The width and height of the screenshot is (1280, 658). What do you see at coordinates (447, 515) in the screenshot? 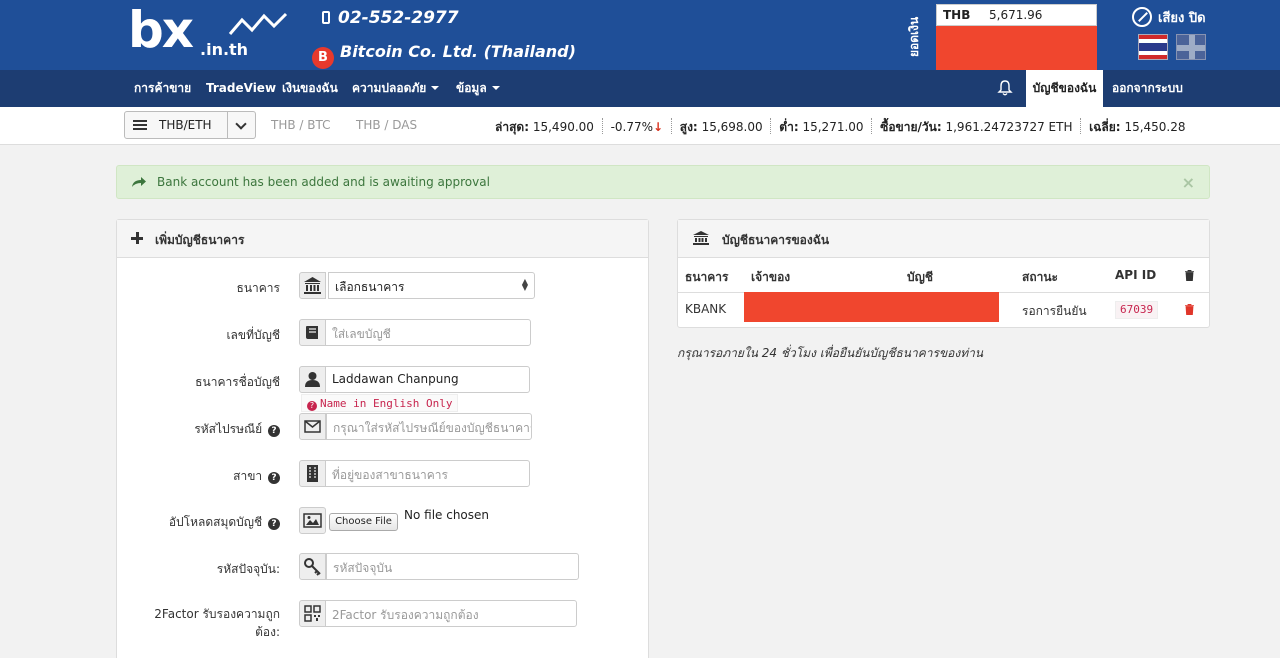
I see `file-status: No file chosen` at bounding box center [447, 515].